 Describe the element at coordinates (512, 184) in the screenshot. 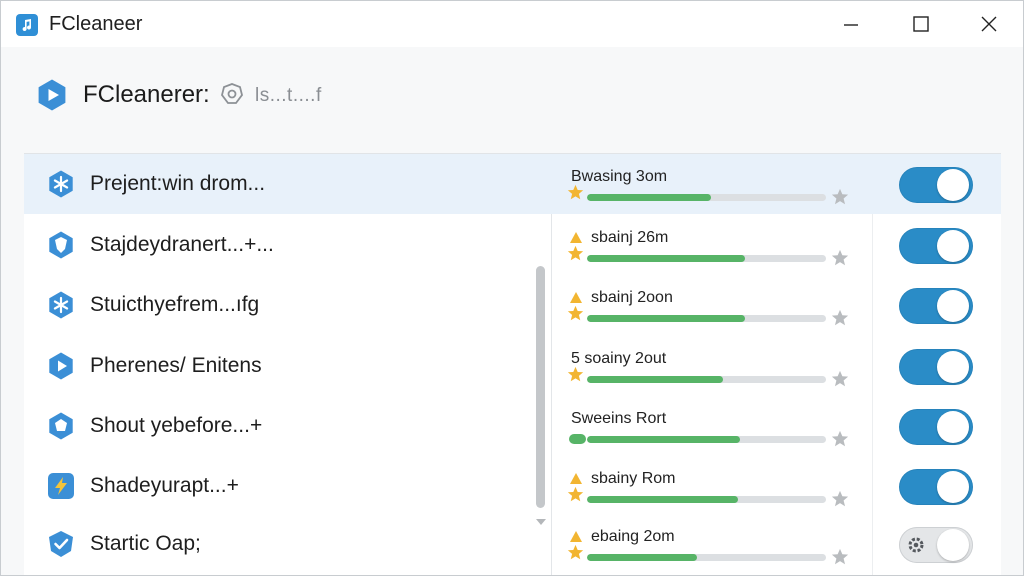

I see `list-item: Preјent:win drom... Bwasing 3om` at that location.